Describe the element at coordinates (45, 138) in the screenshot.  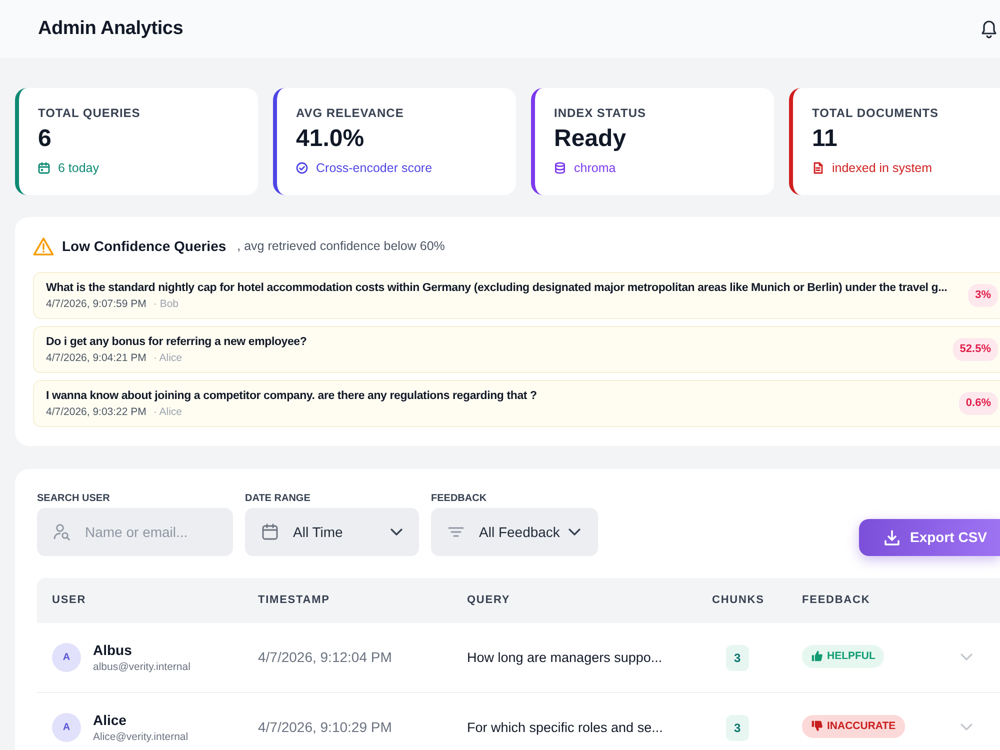
I see `stat-value: 6` at that location.